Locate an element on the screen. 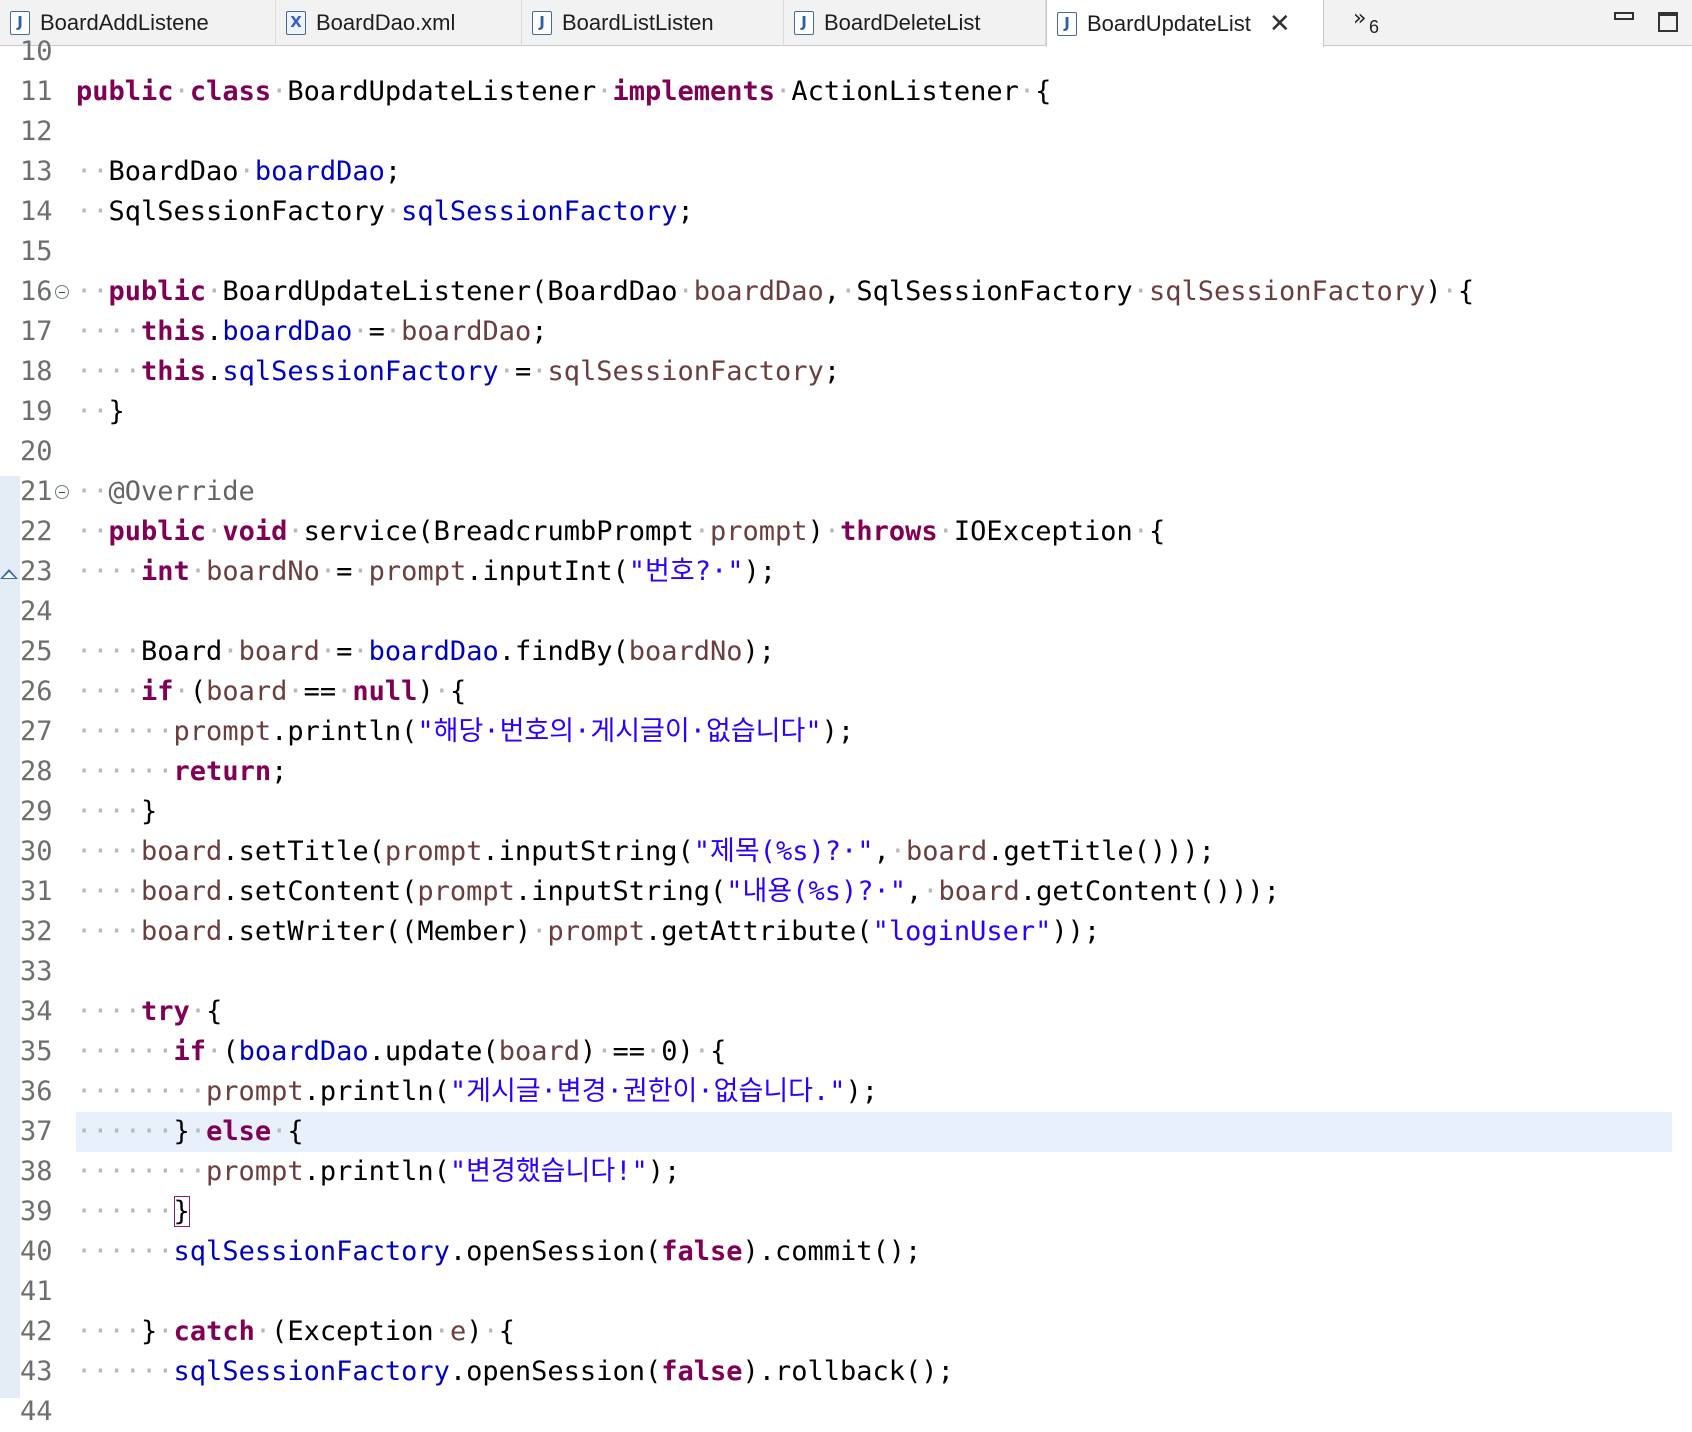  line-number: 15 is located at coordinates (36, 251).